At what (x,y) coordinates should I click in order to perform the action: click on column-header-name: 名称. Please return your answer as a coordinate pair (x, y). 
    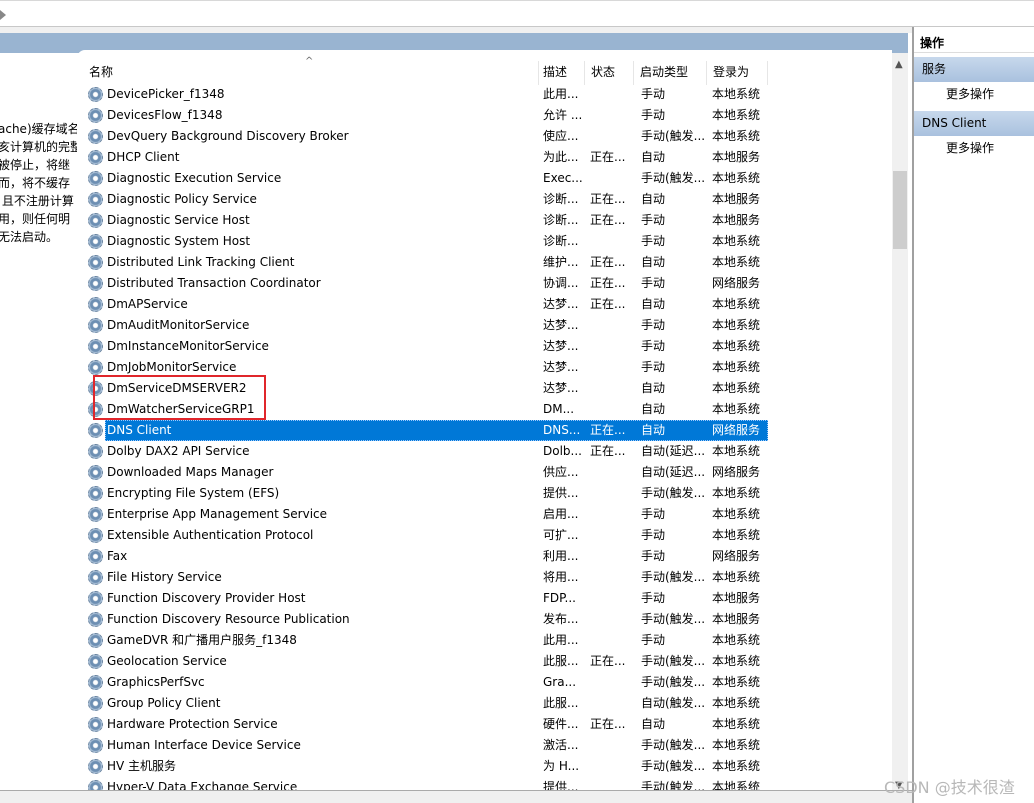
    Looking at the image, I should click on (311, 73).